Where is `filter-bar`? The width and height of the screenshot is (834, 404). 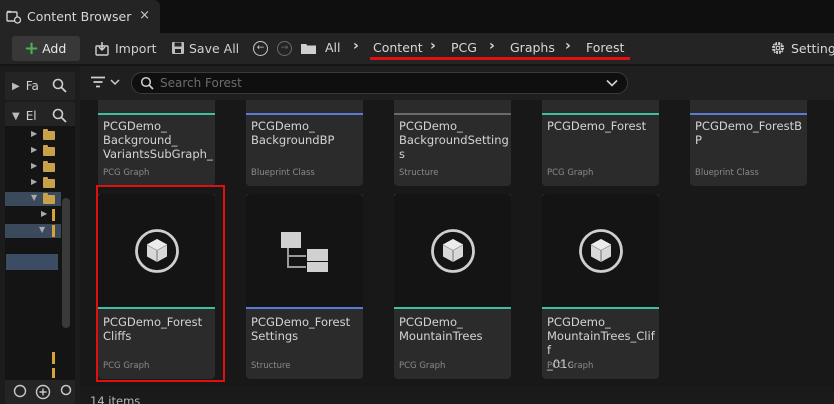
filter-bar is located at coordinates (457, 83).